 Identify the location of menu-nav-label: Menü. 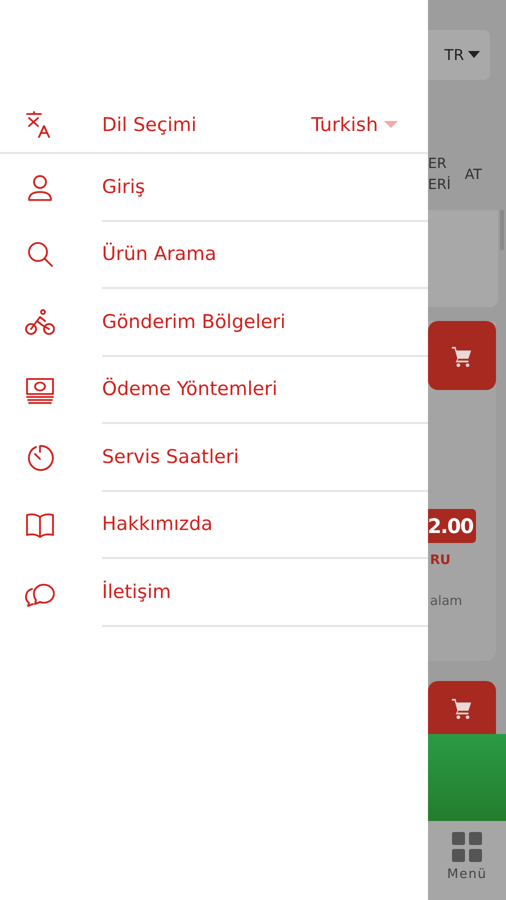
(467, 874).